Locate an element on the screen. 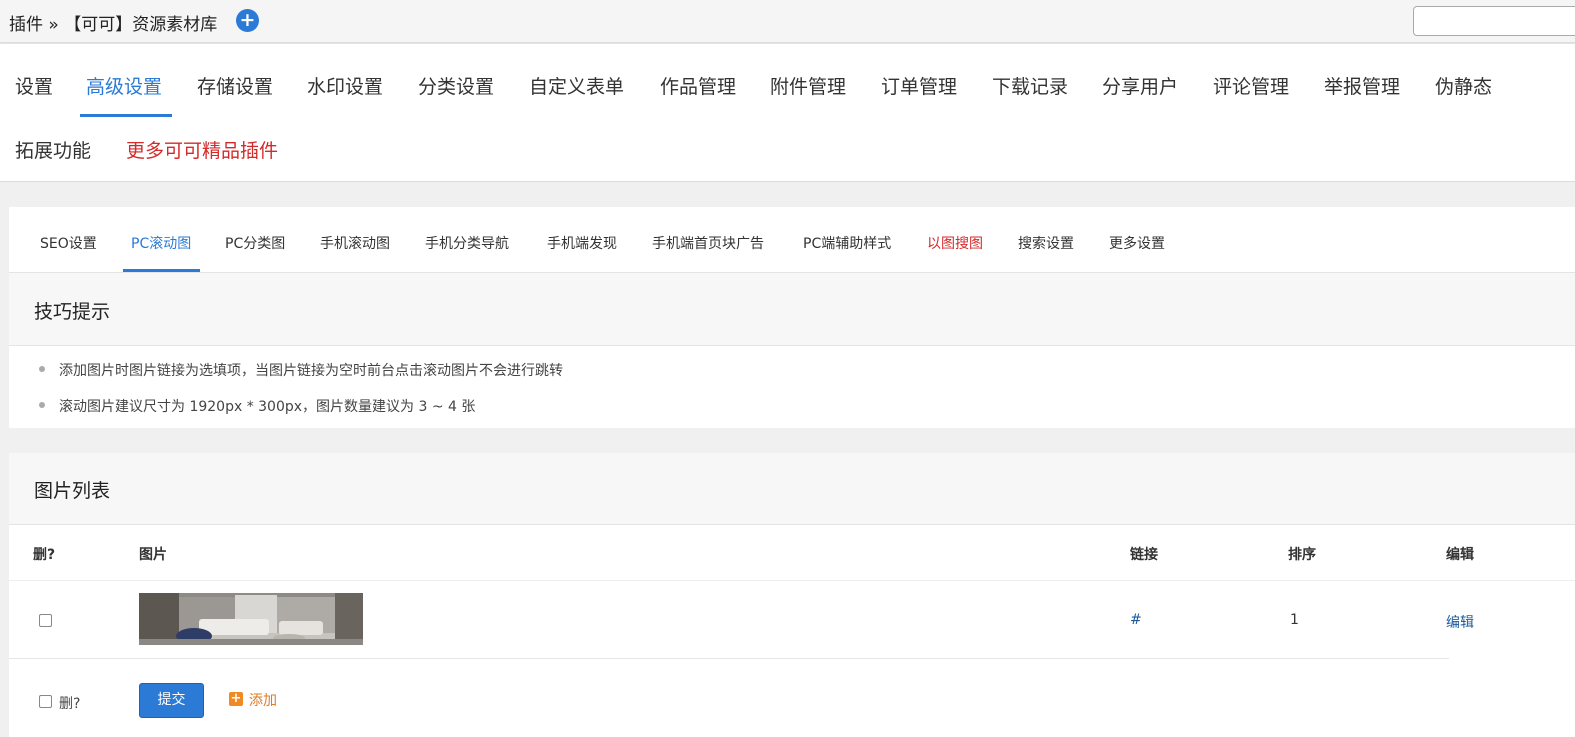 This screenshot has width=1575, height=737. tip-item: 滚动图片建议尺寸为 1920px * 300px，图片数量建议为 3 ~ 4 张 is located at coordinates (257, 406).